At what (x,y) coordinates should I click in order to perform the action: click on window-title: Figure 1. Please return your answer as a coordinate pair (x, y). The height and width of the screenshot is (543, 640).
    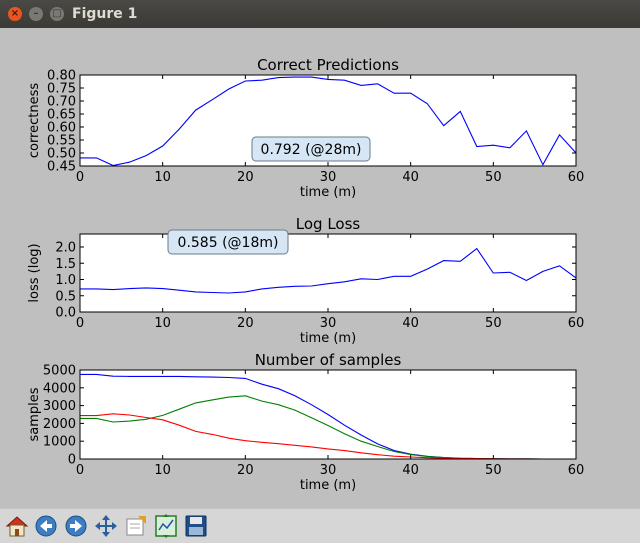
    Looking at the image, I should click on (105, 14).